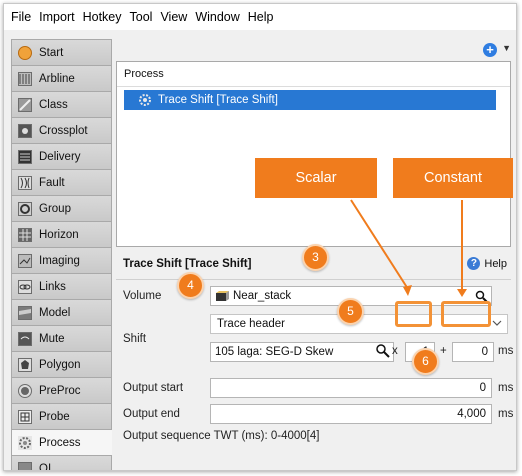 This screenshot has width=522, height=476. I want to click on scalar-highlight, so click(413, 314).